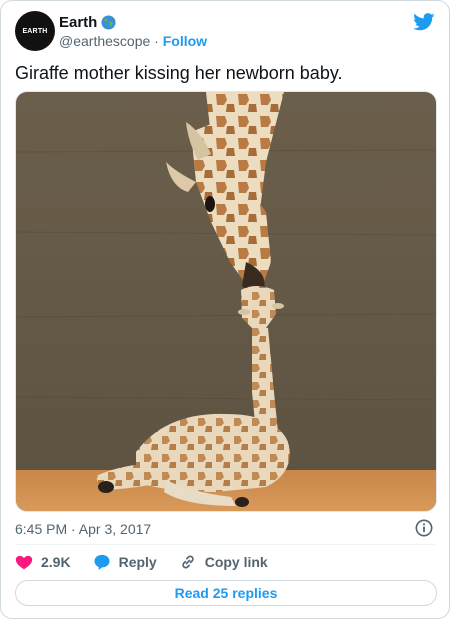 This screenshot has height=619, width=450. I want to click on follow-link: Follow, so click(185, 41).